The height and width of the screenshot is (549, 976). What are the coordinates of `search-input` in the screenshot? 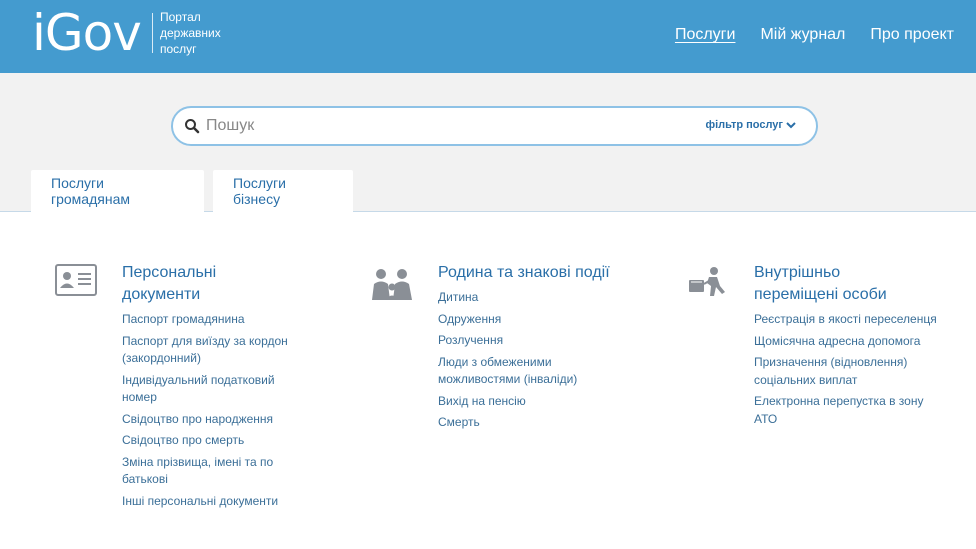 It's located at (446, 126).